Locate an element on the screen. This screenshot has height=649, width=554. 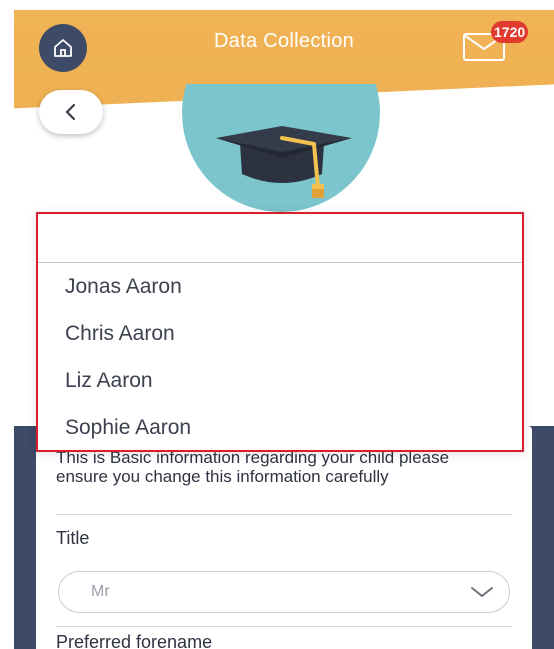
dropdown-option: Chris Aaron is located at coordinates (280, 333).